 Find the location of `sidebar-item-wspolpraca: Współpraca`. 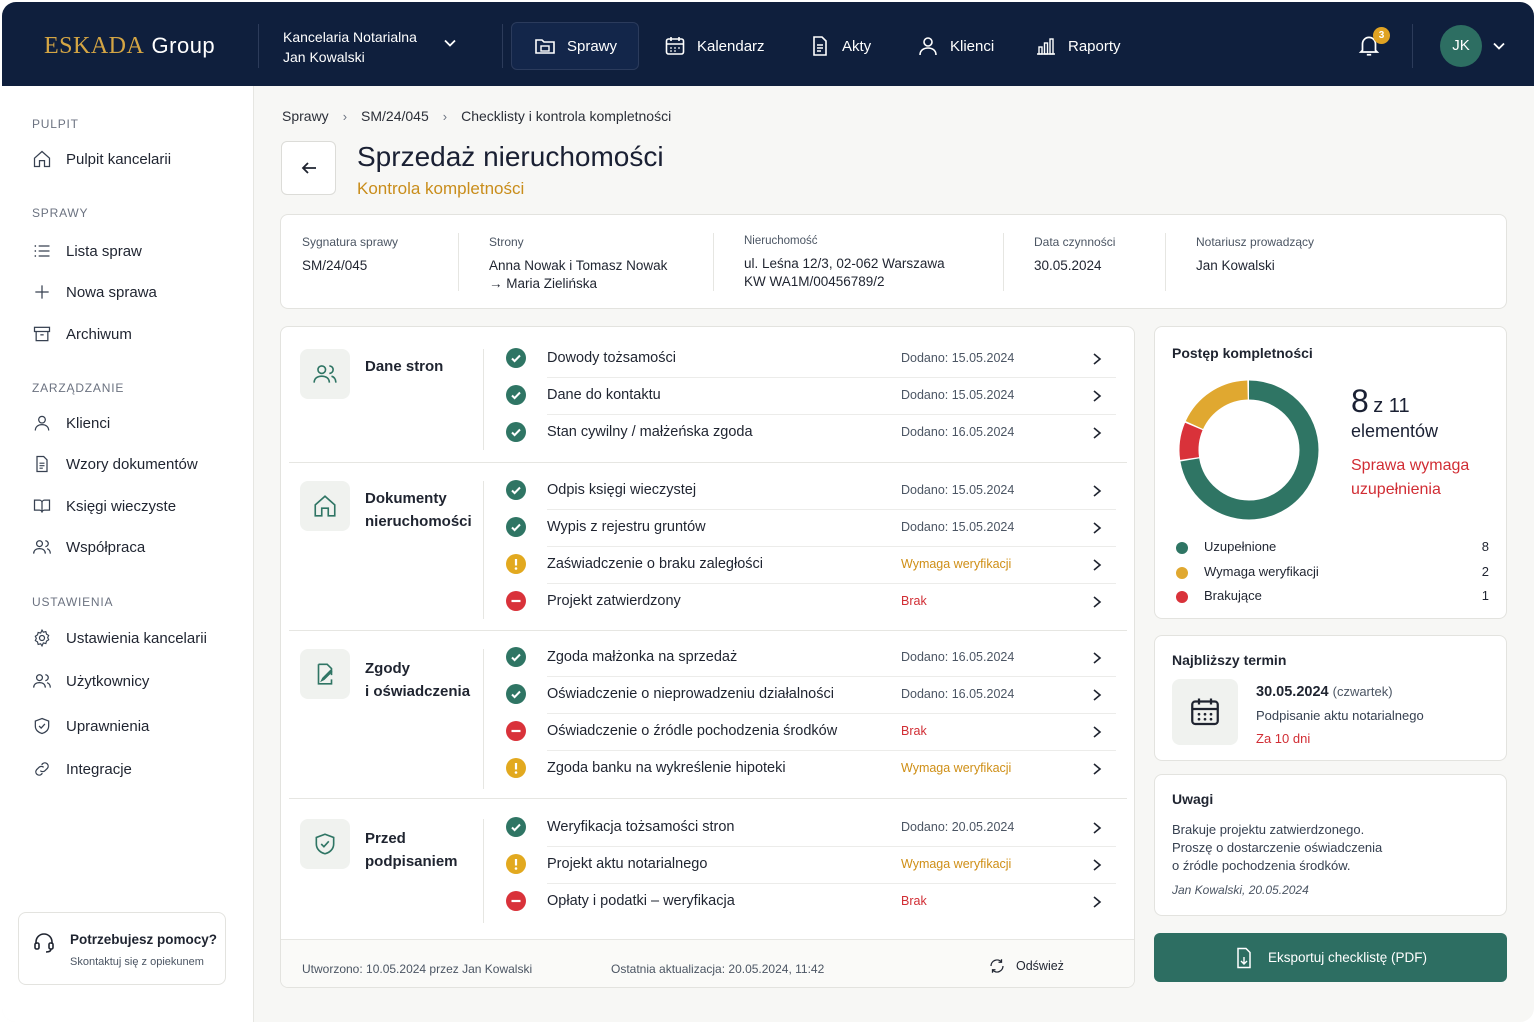

sidebar-item-wspolpraca: Współpraca is located at coordinates (88, 547).